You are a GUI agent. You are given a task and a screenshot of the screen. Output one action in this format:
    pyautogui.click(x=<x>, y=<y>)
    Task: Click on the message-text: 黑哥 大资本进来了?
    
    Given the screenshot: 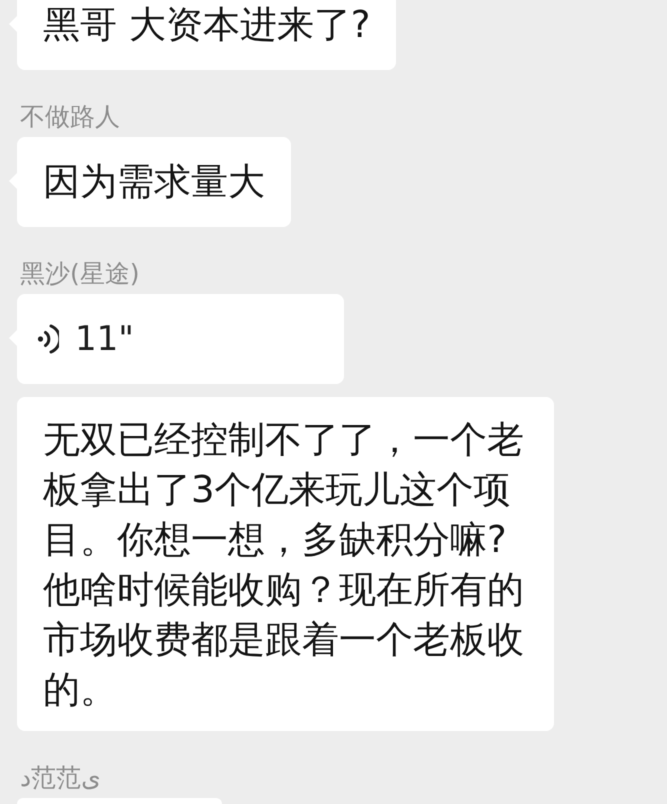 What is the action you would take?
    pyautogui.click(x=206, y=25)
    